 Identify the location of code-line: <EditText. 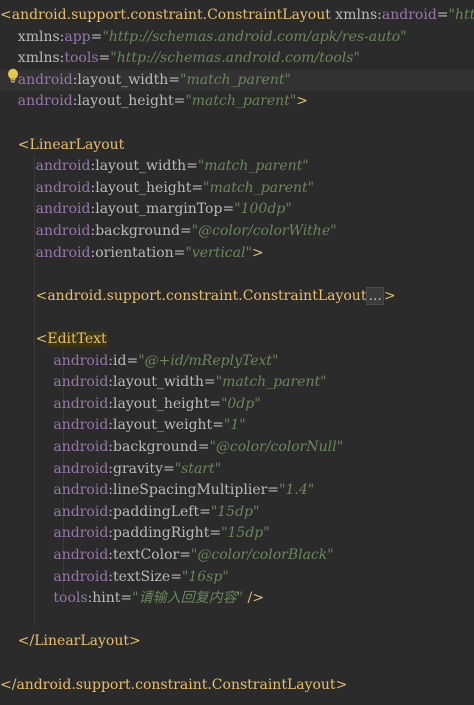
(237, 339).